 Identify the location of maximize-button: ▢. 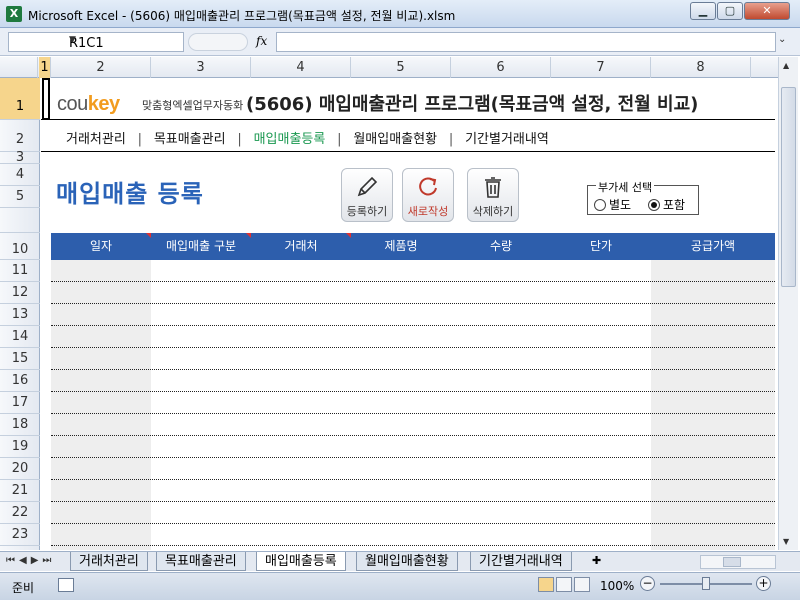
(730, 11).